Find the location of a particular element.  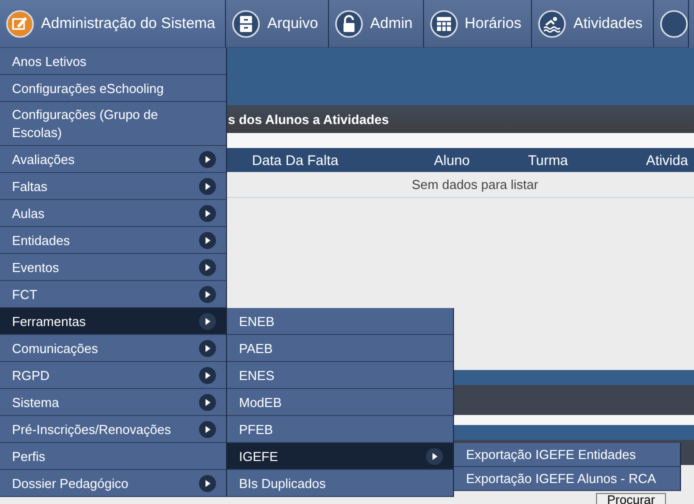

menu-item: Eventos is located at coordinates (113, 267).